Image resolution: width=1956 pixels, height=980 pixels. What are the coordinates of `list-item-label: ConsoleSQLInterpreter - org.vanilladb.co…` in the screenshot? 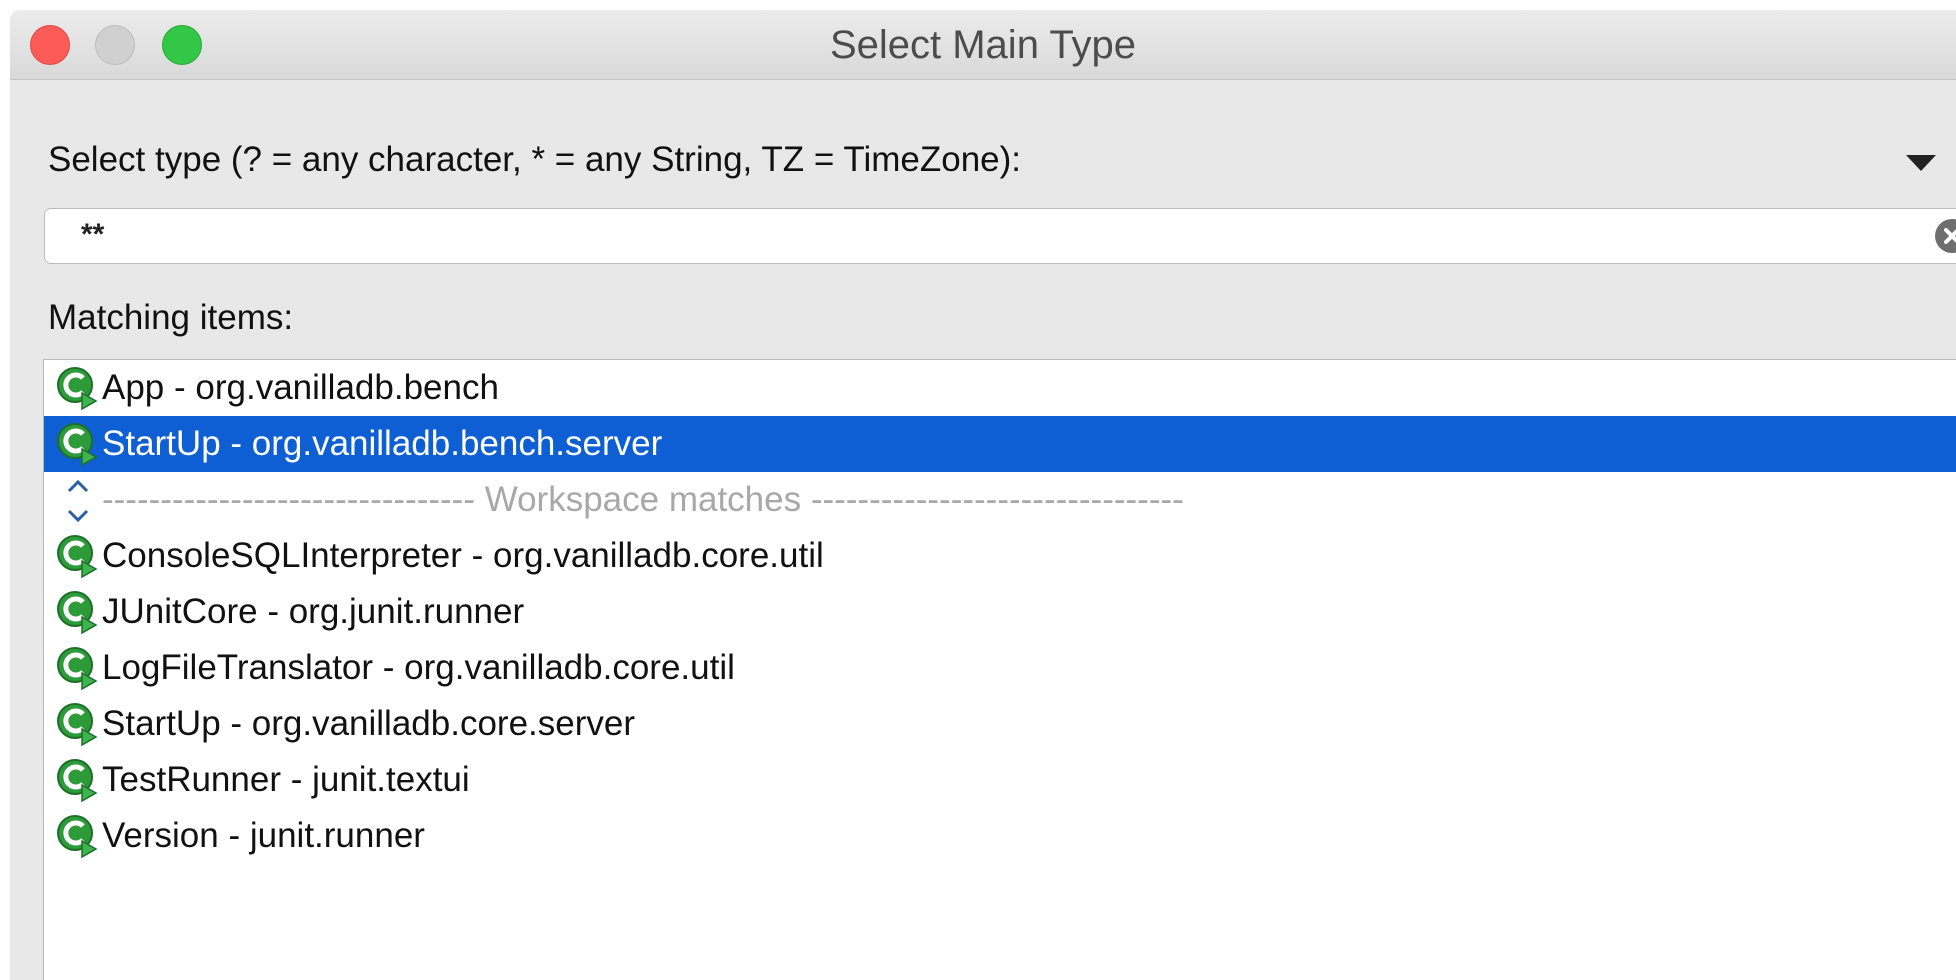 It's located at (463, 555).